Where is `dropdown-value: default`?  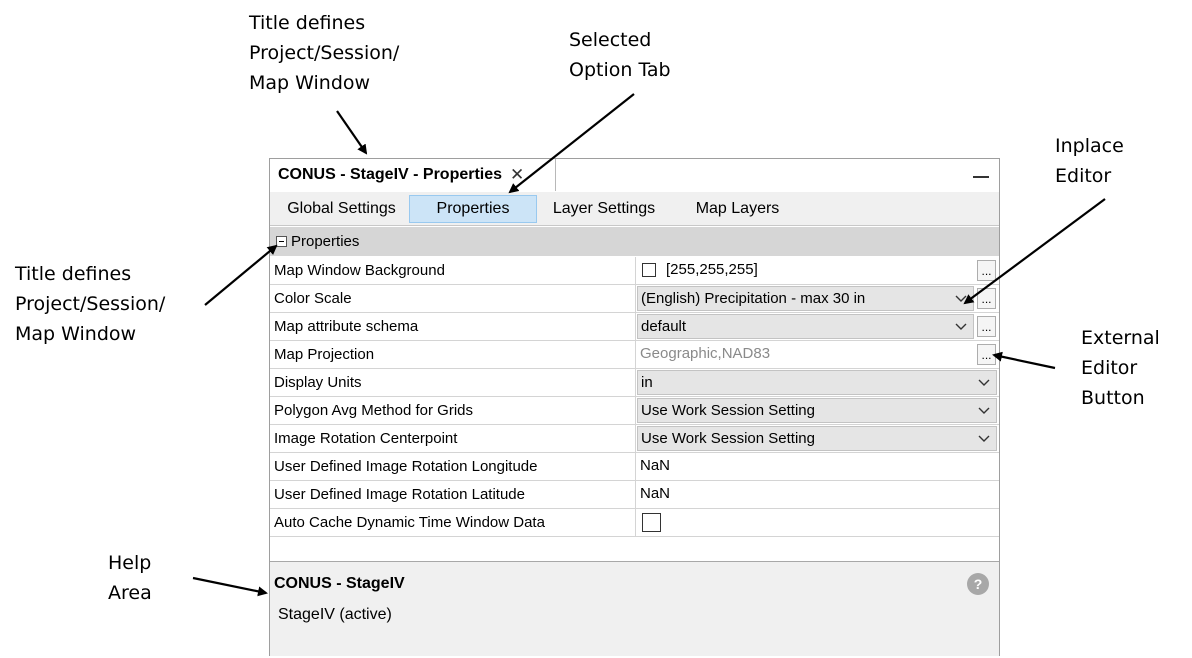
dropdown-value: default is located at coordinates (664, 326).